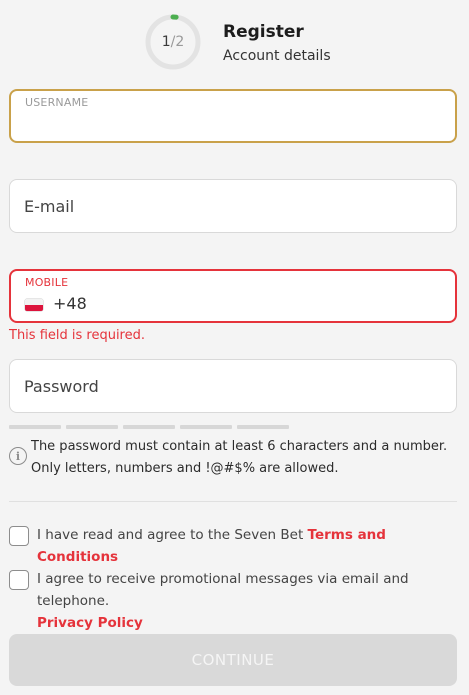  I want to click on step-total: /2, so click(177, 42).